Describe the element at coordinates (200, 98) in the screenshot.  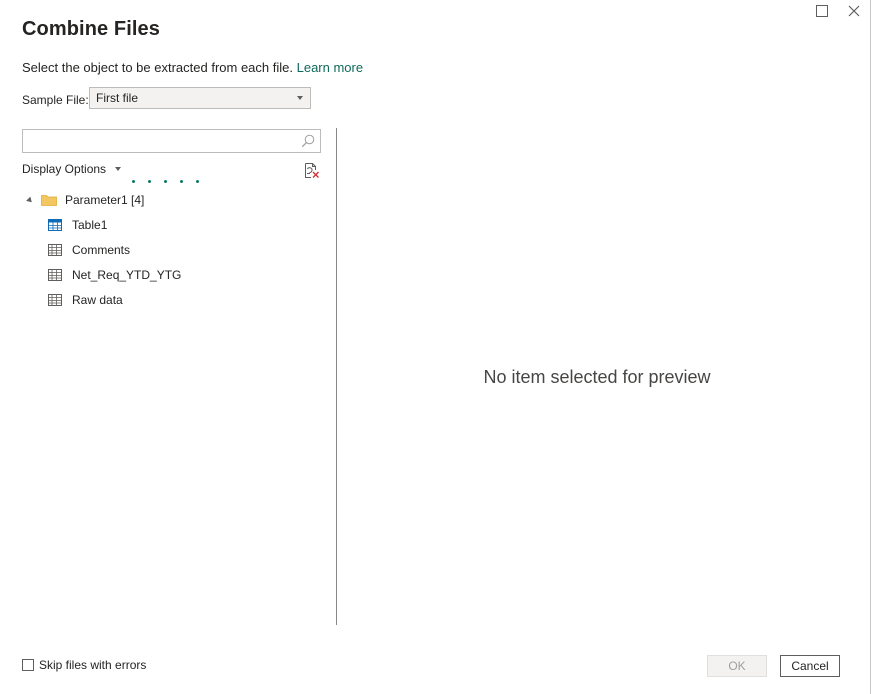
I see `sample-file-dropdown: First file` at that location.